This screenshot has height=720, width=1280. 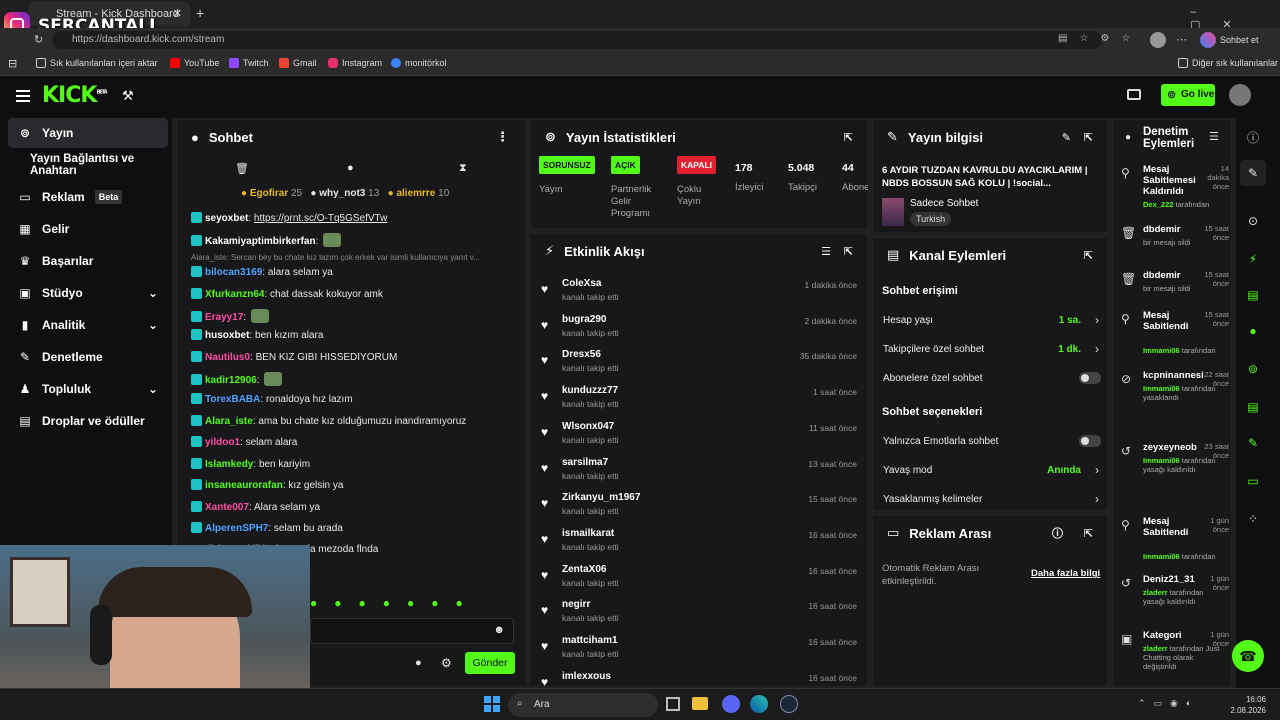 What do you see at coordinates (227, 335) in the screenshot?
I see `chat-username: husoxbet` at bounding box center [227, 335].